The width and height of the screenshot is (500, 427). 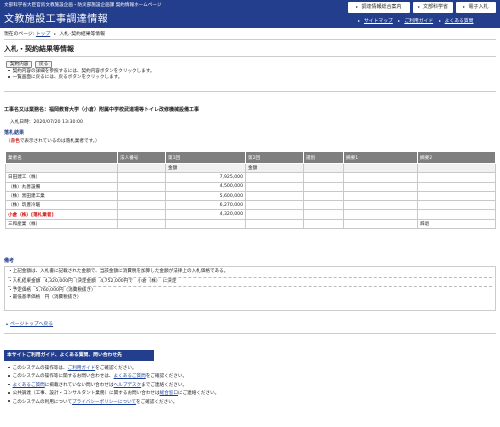 What do you see at coordinates (380, 157) in the screenshot?
I see `header-note-1: 摘要1` at bounding box center [380, 157].